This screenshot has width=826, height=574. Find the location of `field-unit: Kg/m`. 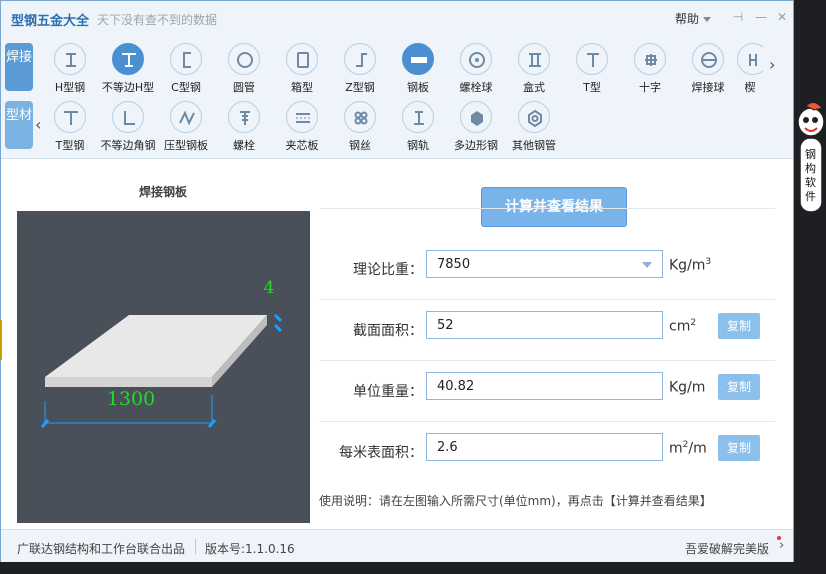

field-unit: Kg/m is located at coordinates (687, 387).